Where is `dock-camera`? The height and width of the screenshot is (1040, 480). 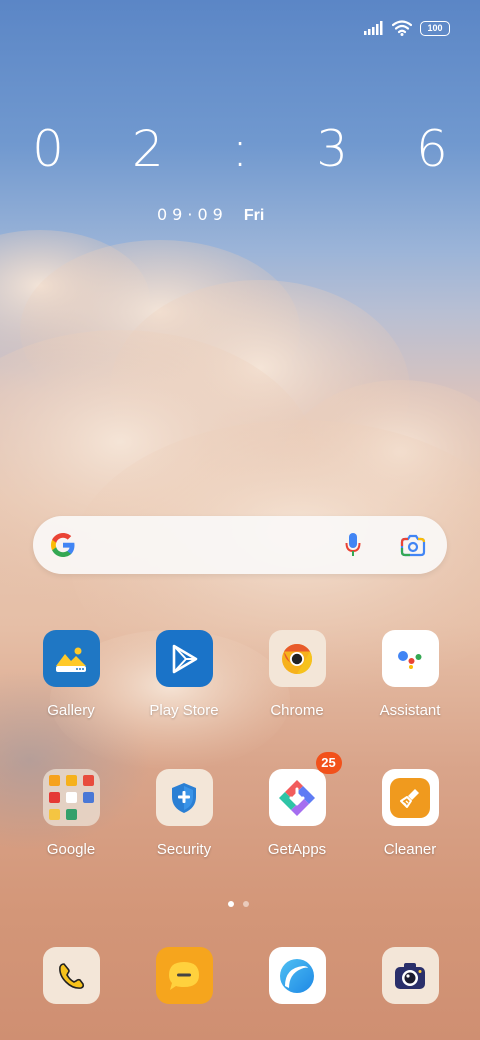
dock-camera is located at coordinates (410, 975).